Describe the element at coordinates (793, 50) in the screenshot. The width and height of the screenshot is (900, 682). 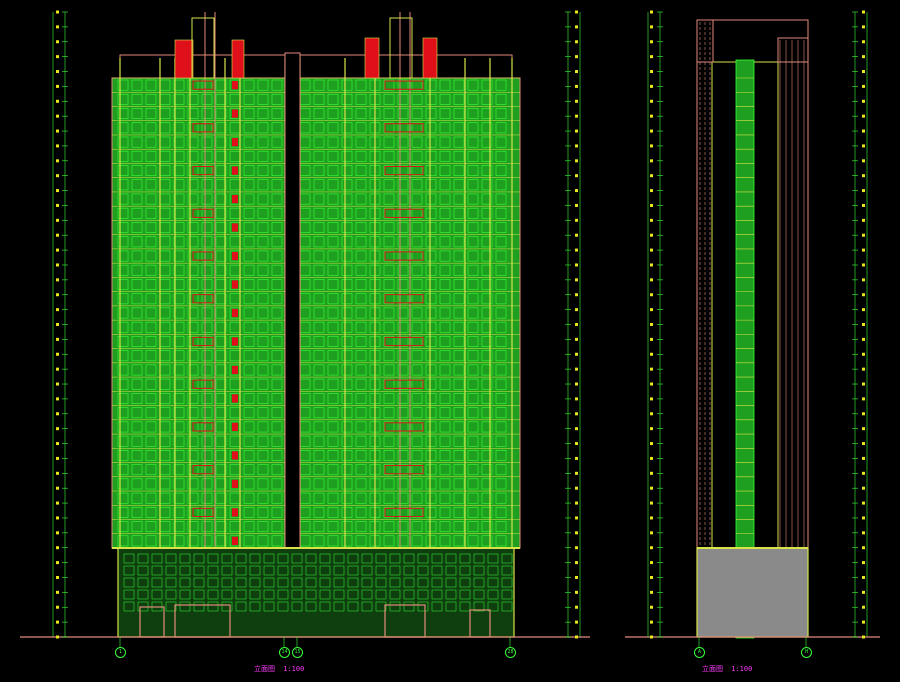
I see `side-crown-right` at that location.